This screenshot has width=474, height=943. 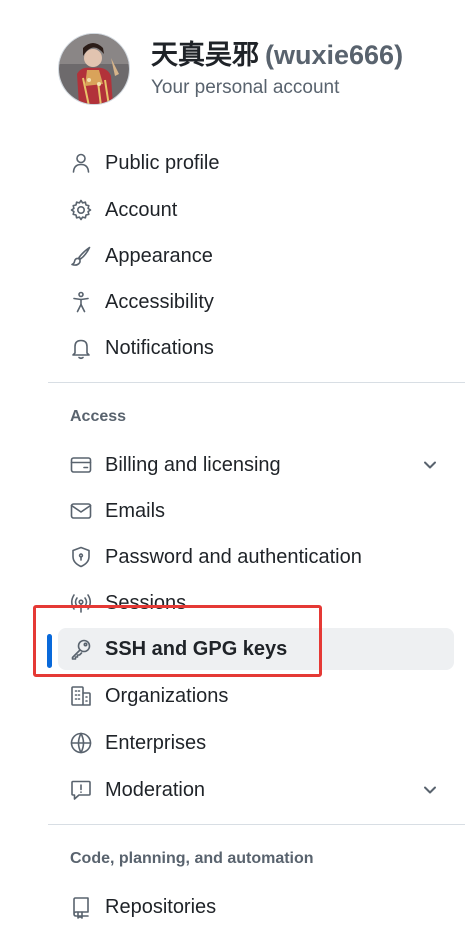 What do you see at coordinates (155, 789) in the screenshot?
I see `sidebar-item-label: Moderation` at bounding box center [155, 789].